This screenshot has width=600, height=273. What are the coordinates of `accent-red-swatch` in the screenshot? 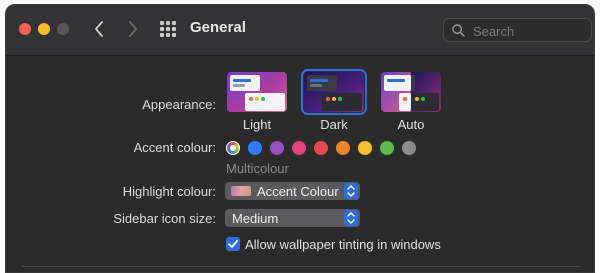 It's located at (321, 148).